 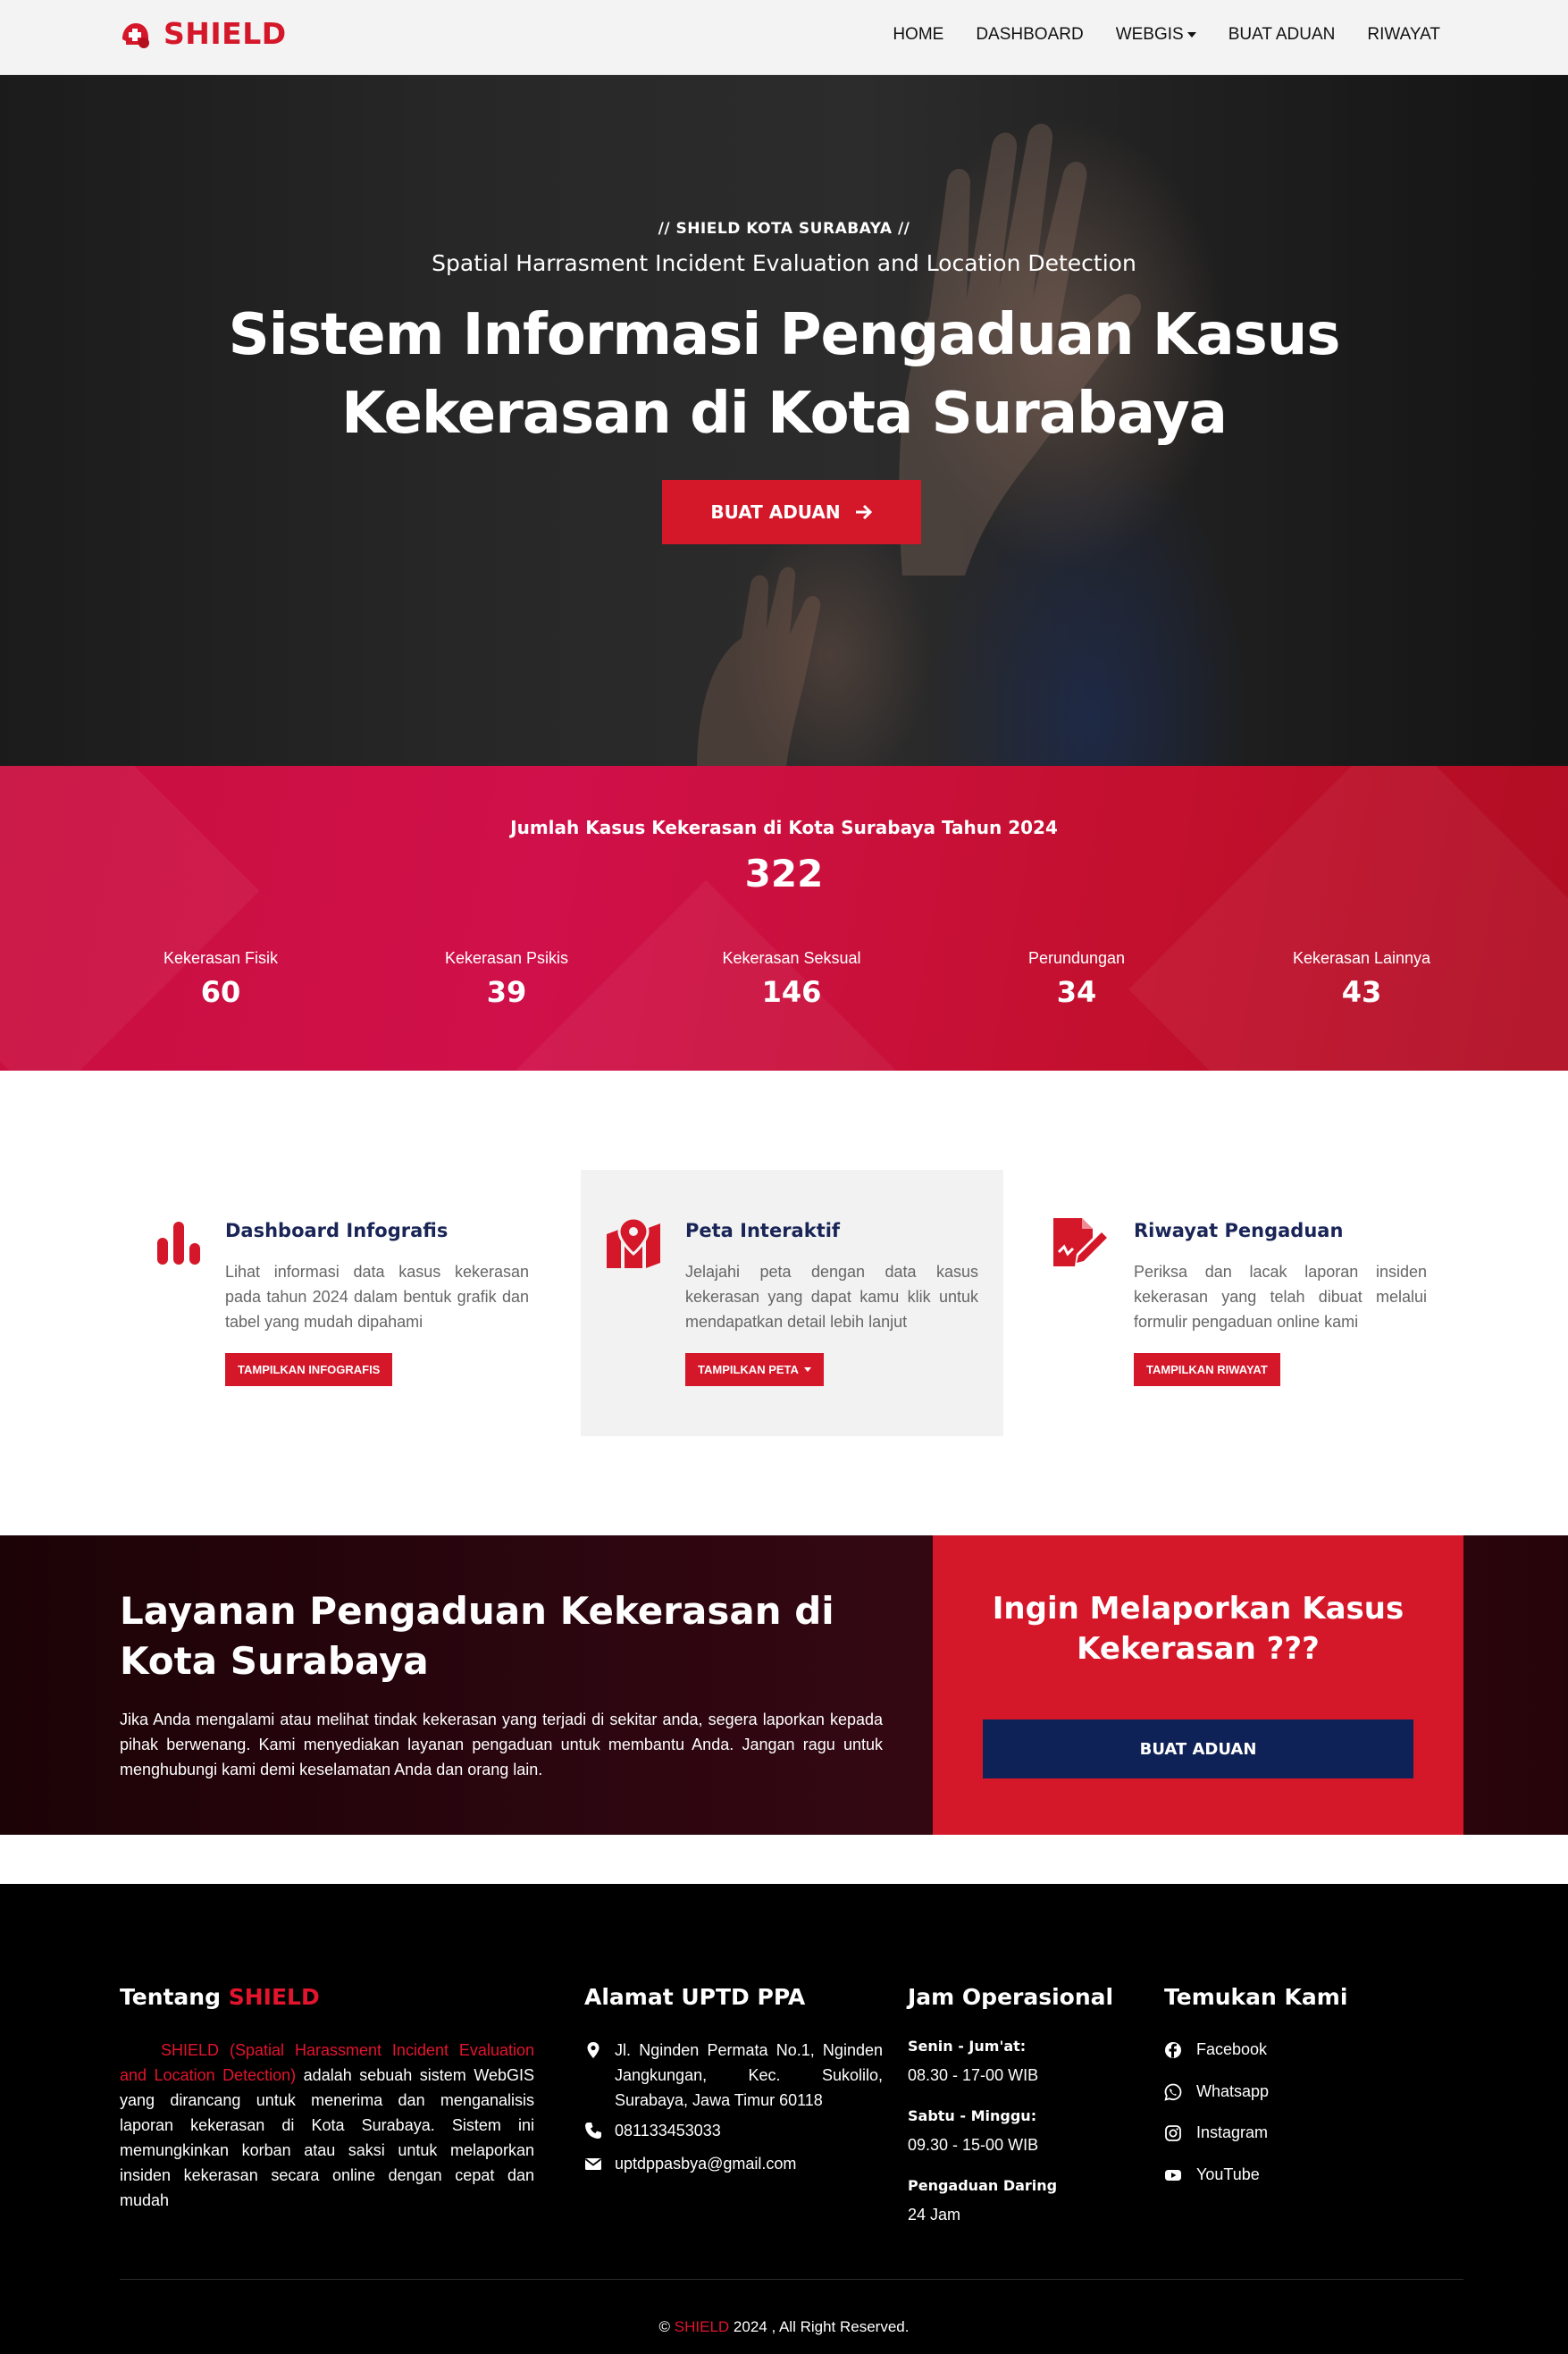 What do you see at coordinates (1198, 1609) in the screenshot?
I see `cta-box-title-line1: Ingin Melaporkan Kasus` at bounding box center [1198, 1609].